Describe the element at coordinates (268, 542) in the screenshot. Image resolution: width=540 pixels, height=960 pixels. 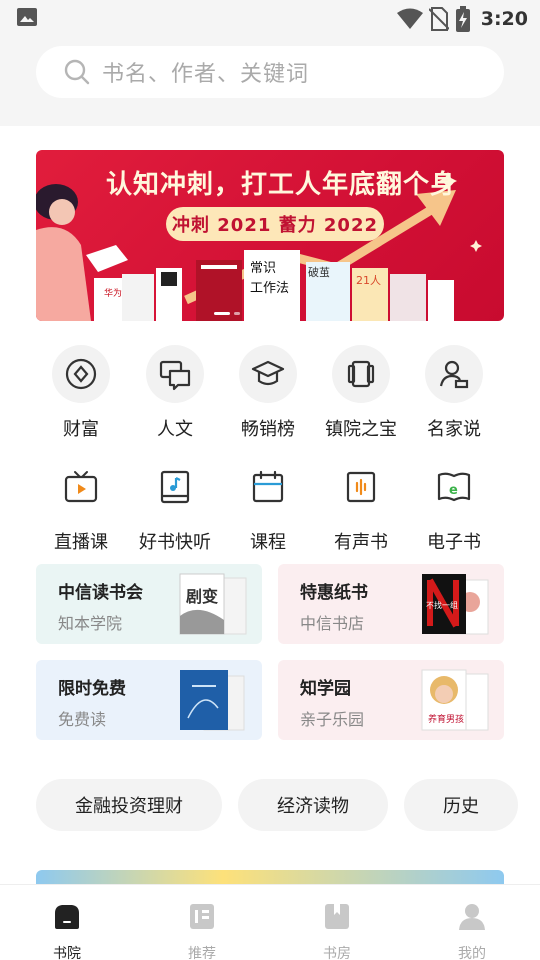
I see `category-label: 课程` at that location.